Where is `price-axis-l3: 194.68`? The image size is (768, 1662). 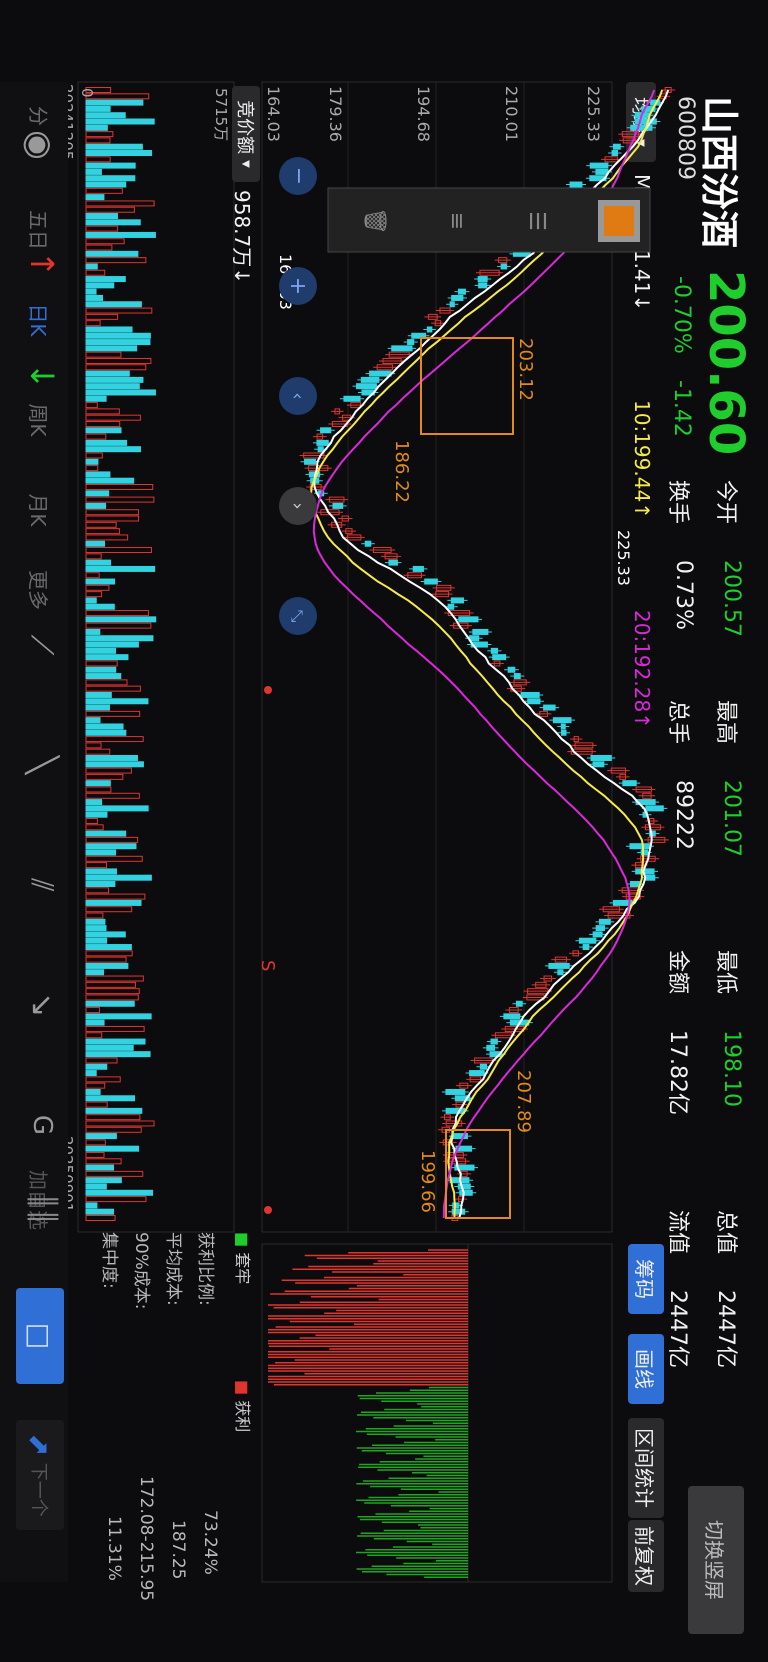
price-axis-l3: 194.68 is located at coordinates (423, 114).